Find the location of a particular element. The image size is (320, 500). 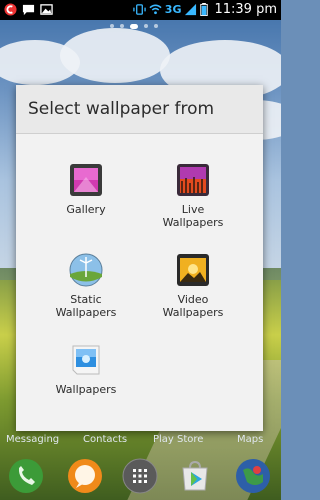

app-drawer-icon is located at coordinates (140, 476).